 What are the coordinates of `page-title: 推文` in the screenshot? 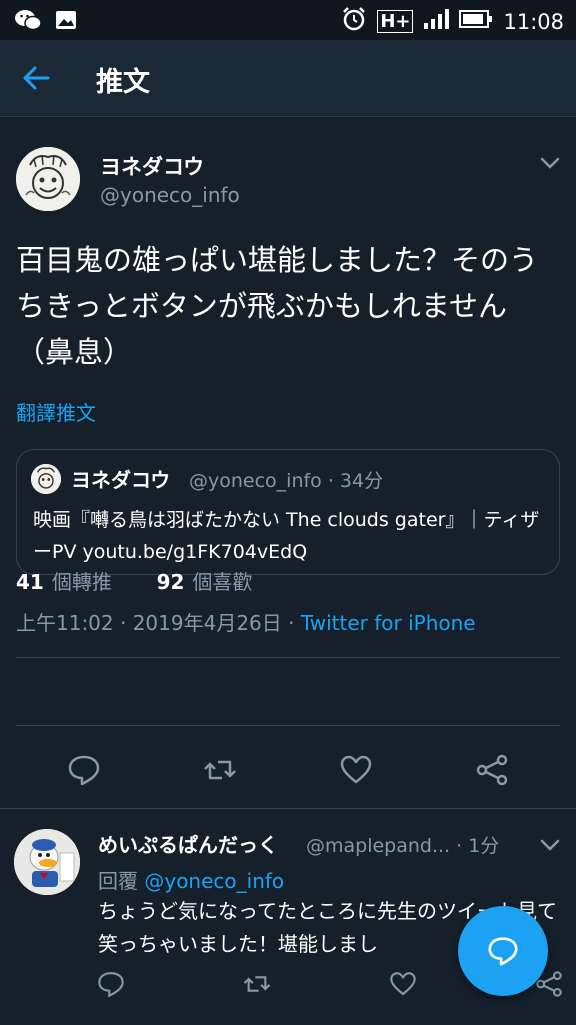 It's located at (123, 82).